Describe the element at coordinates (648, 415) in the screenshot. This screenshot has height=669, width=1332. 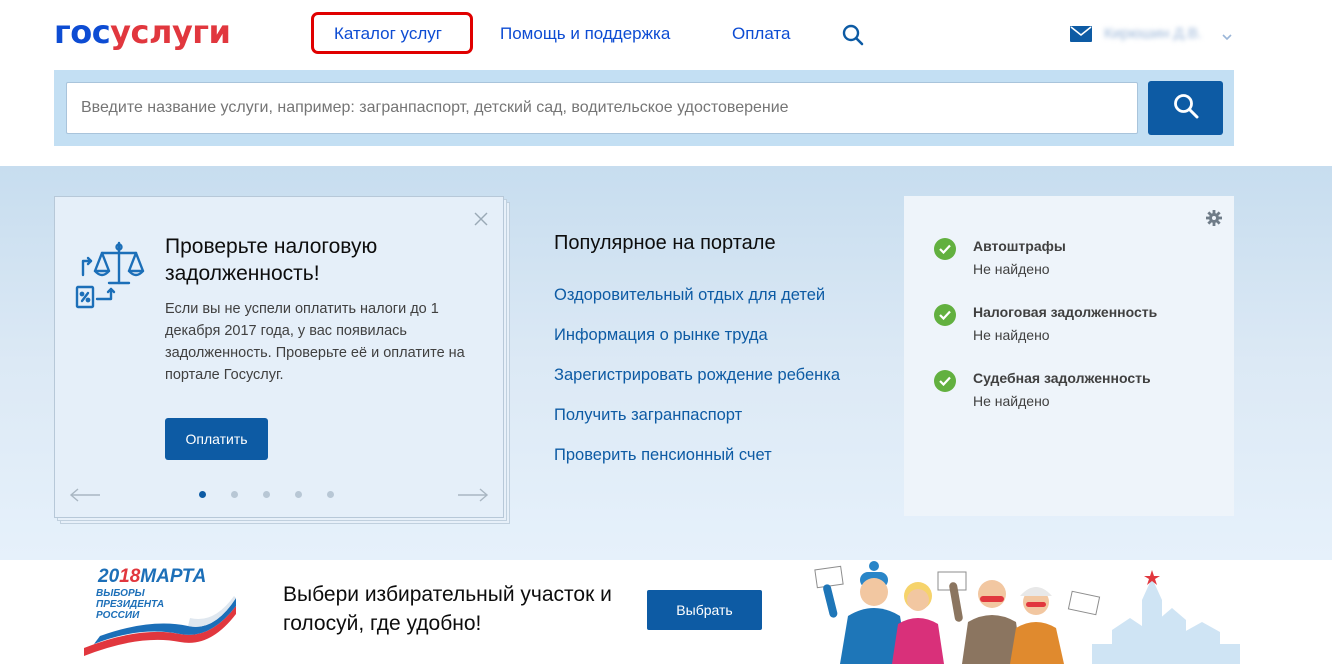
I see `popular-link: Получить загранпаспорт` at that location.